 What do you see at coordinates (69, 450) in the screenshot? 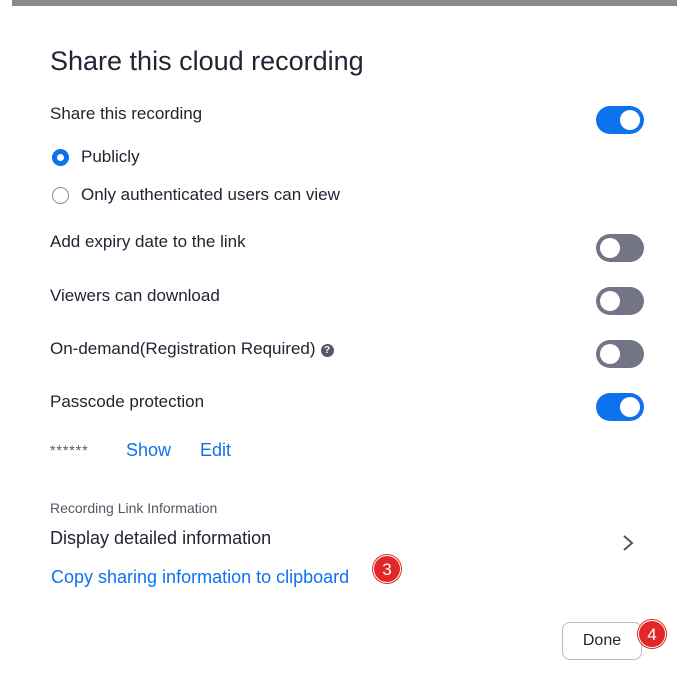
I see `passcode-masked: ******` at bounding box center [69, 450].